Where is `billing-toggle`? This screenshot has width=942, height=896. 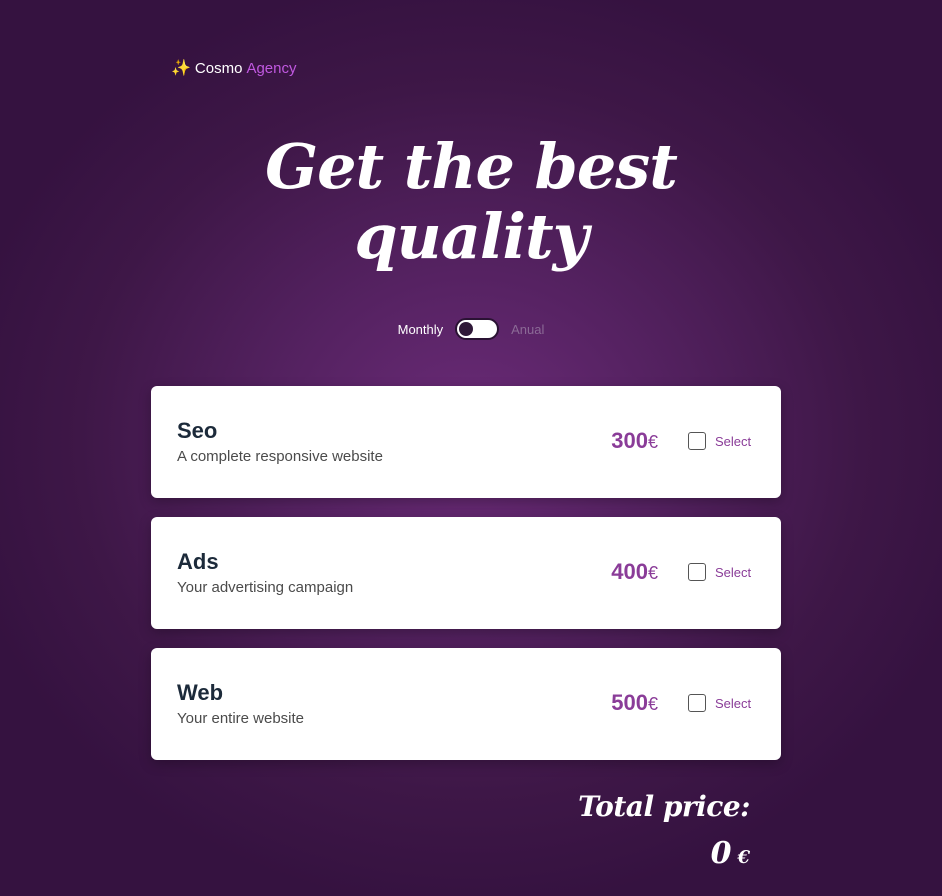 billing-toggle is located at coordinates (477, 329).